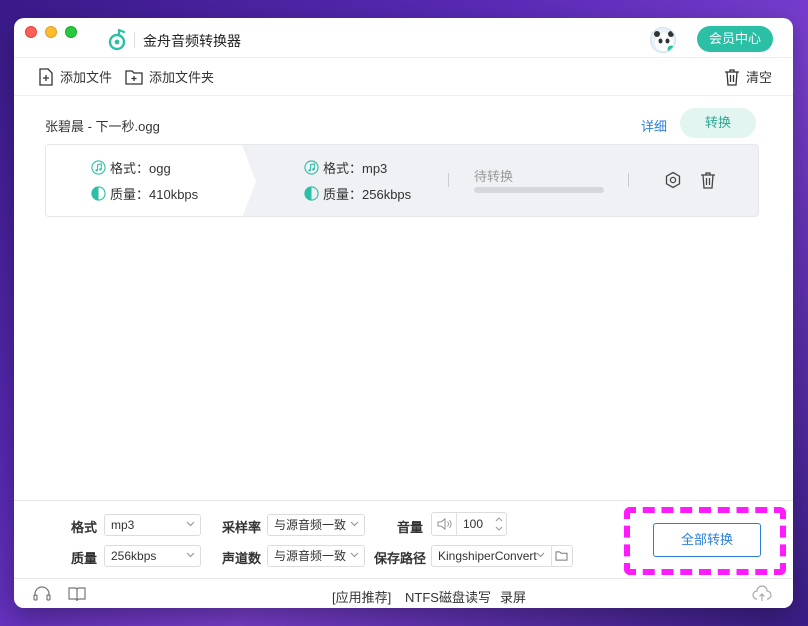  What do you see at coordinates (46, 76) in the screenshot?
I see `add-file-icon` at bounding box center [46, 76].